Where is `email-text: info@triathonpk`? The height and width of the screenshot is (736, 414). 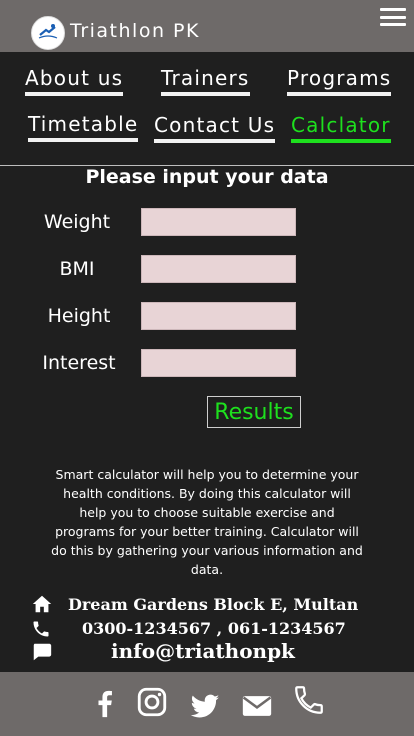 email-text: info@triathonpk is located at coordinates (203, 651).